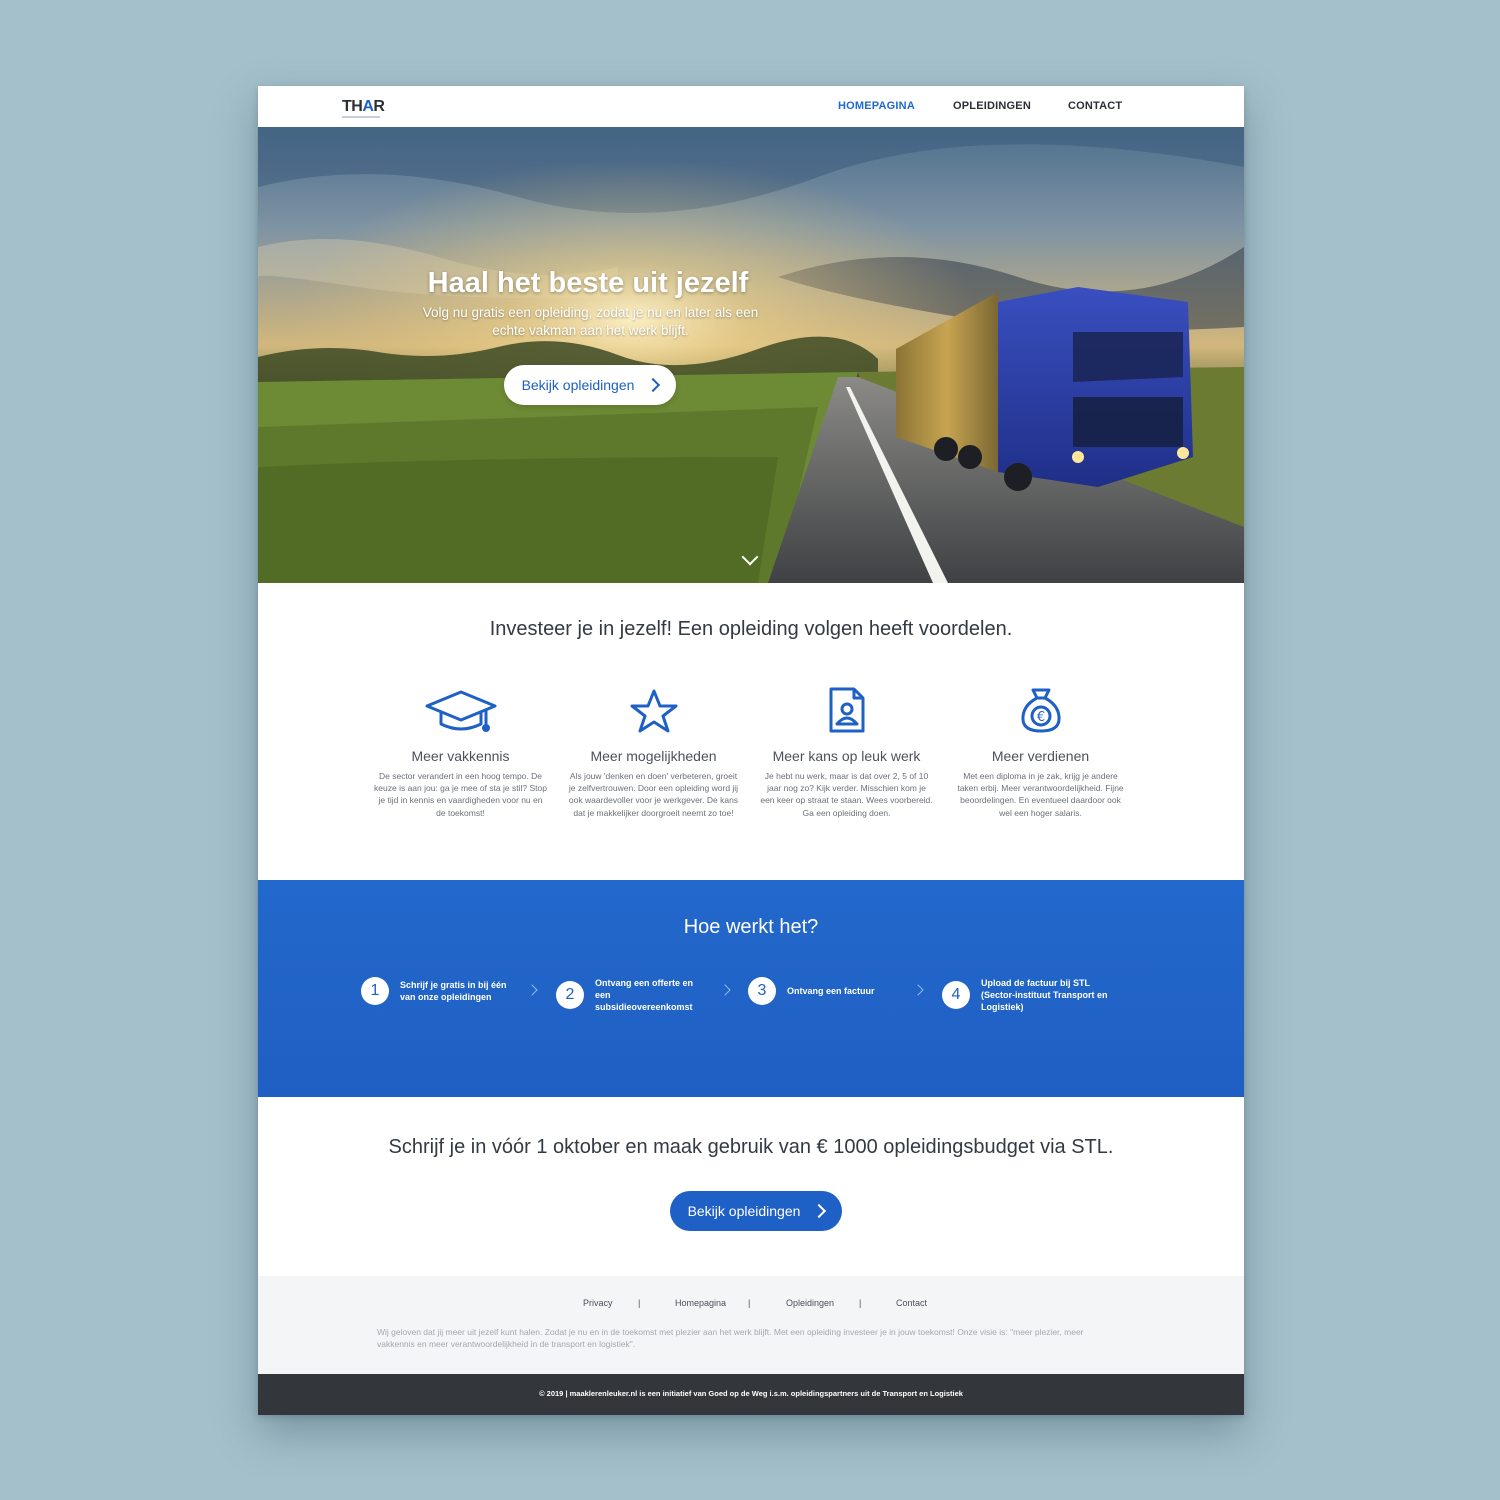 The image size is (1500, 1500). What do you see at coordinates (700, 1303) in the screenshot?
I see `footer-link-homepagina: Homepagina` at bounding box center [700, 1303].